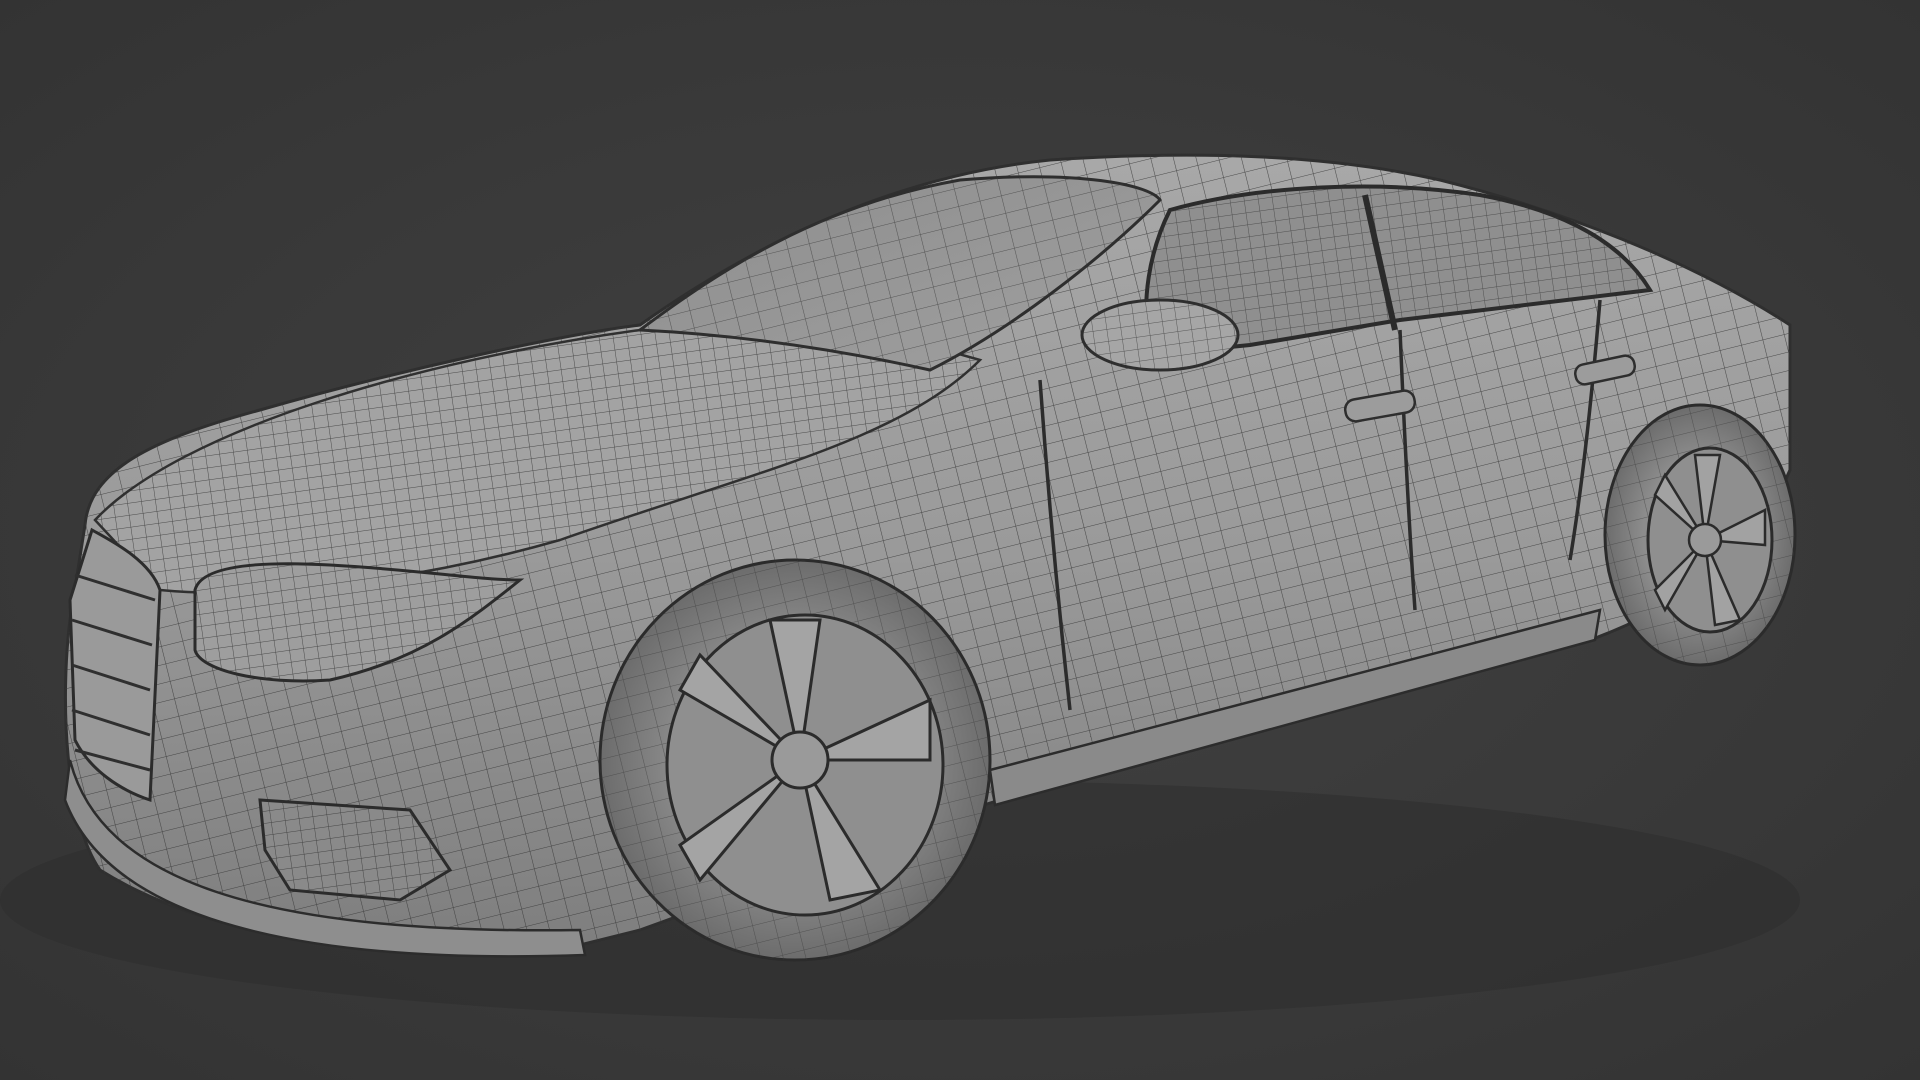 The width and height of the screenshot is (1920, 1080). I want to click on side-mirror, so click(1160, 335).